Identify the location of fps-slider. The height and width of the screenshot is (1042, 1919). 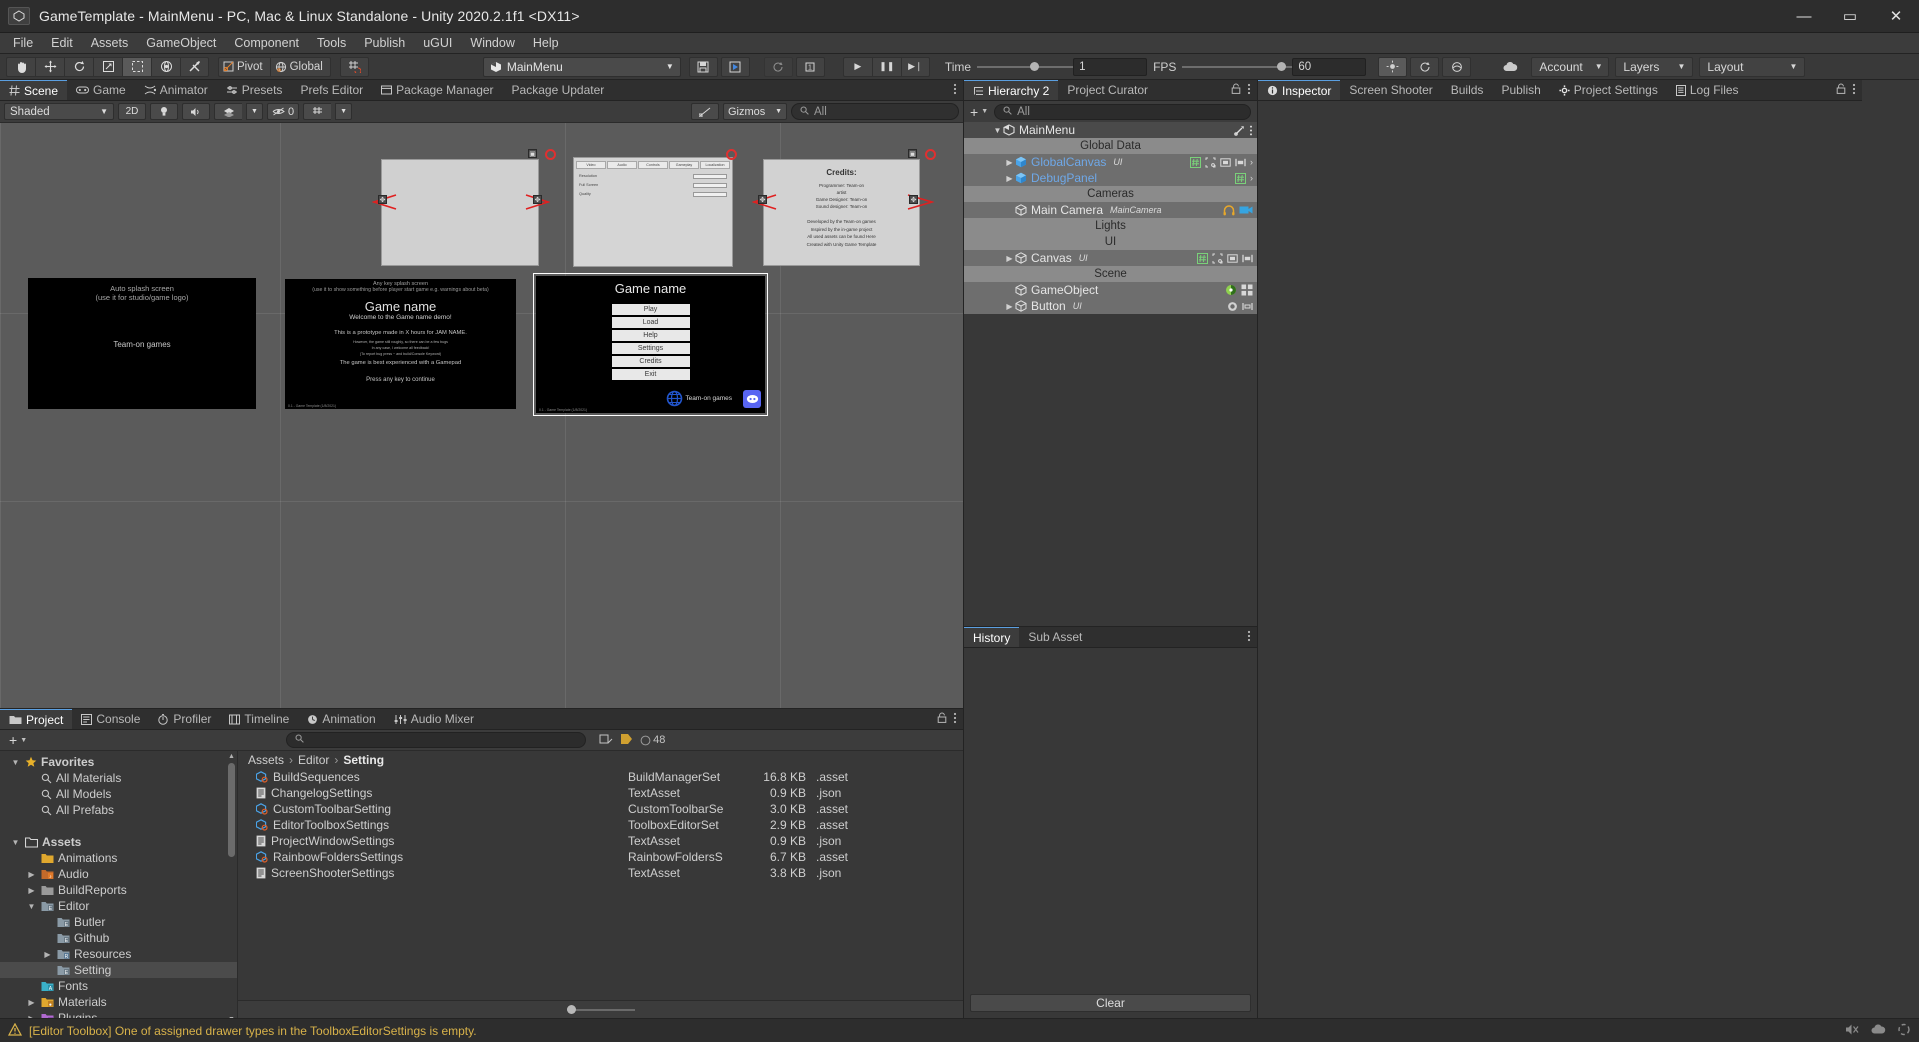
(1237, 67).